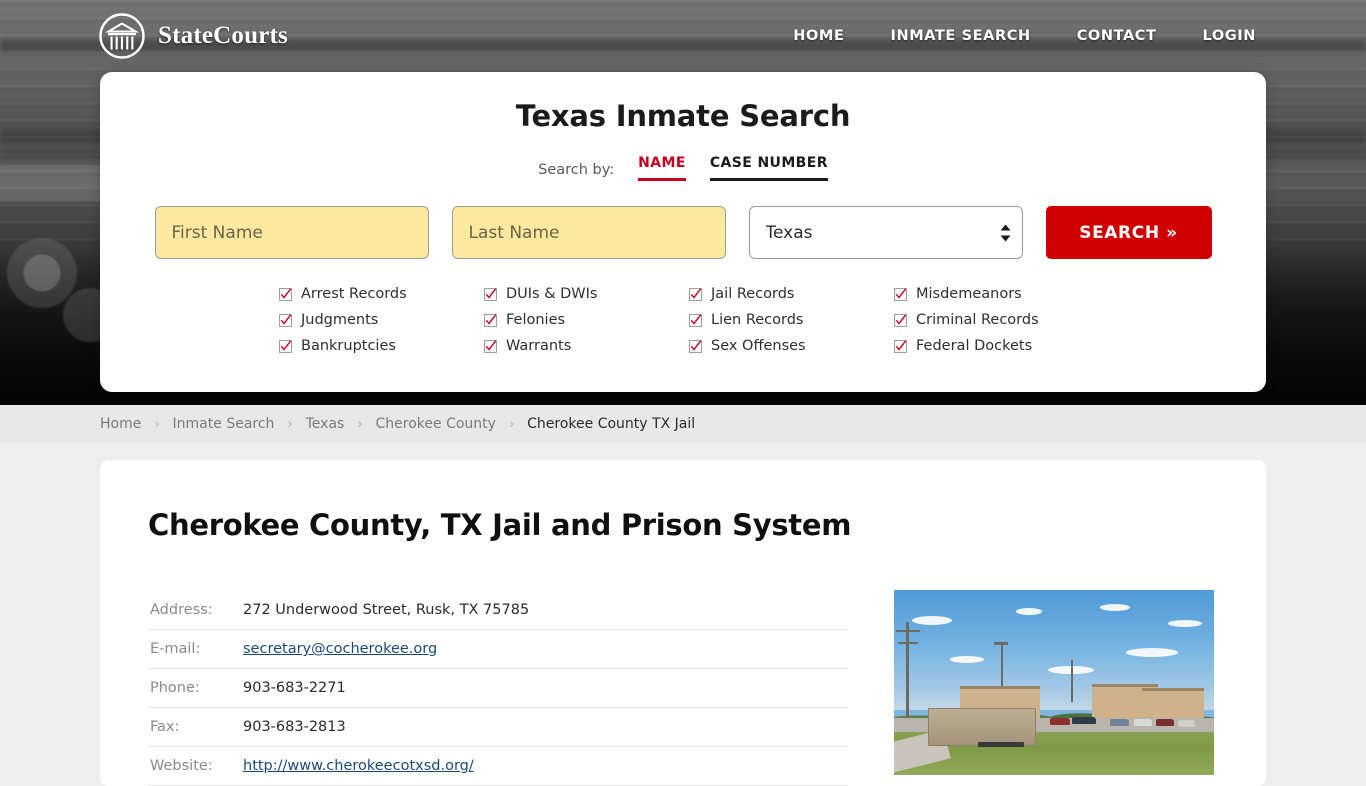 This screenshot has width=1366, height=786. I want to click on photo-brick-sign, so click(982, 727).